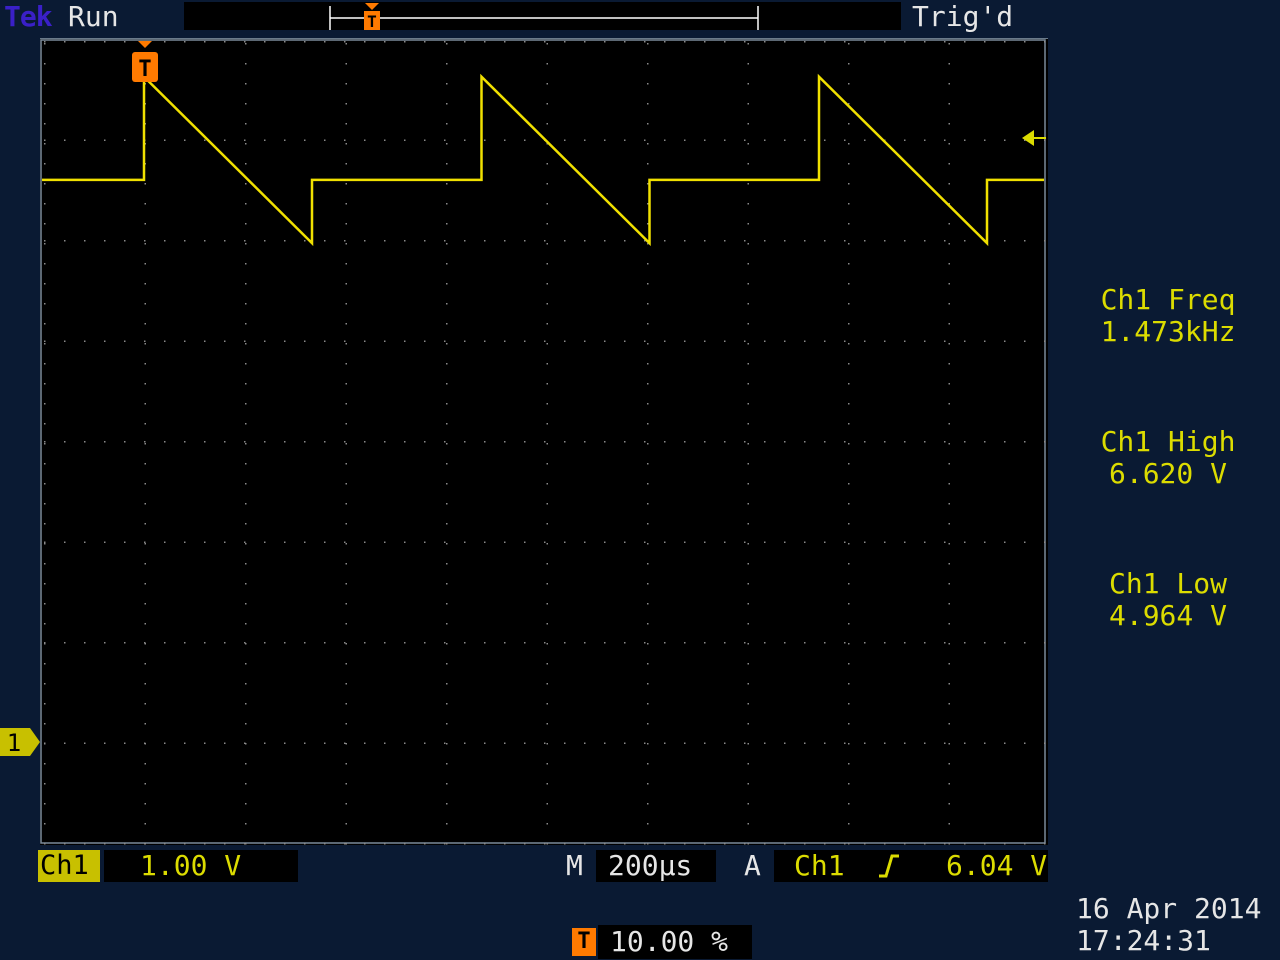  What do you see at coordinates (28, 16) in the screenshot?
I see `brand-logo: Tek` at bounding box center [28, 16].